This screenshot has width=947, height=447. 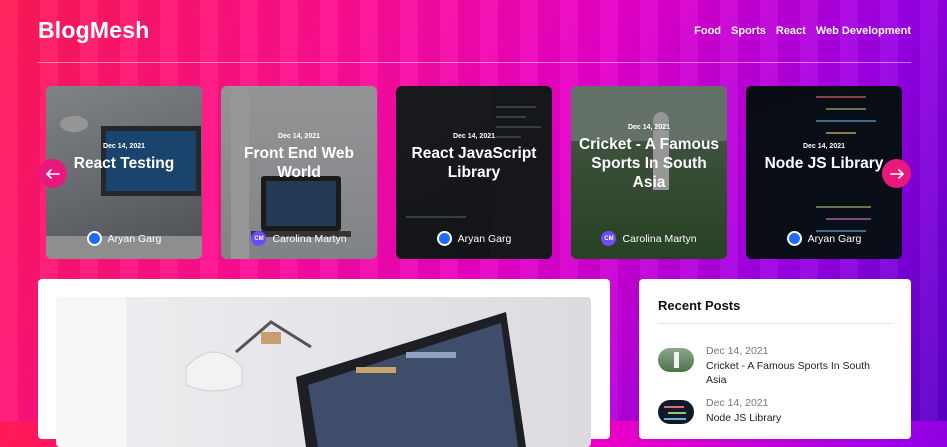 I want to click on recent-posts-divider, so click(x=775, y=323).